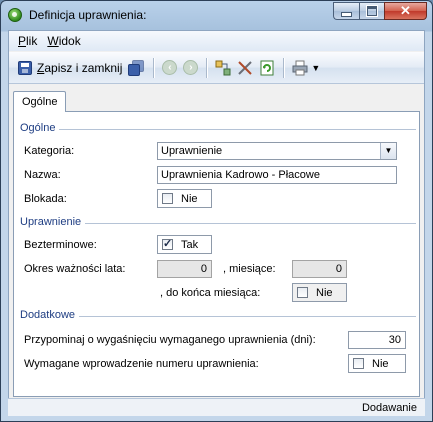  I want to click on indefinite-label: Bezterminowe:, so click(60, 245).